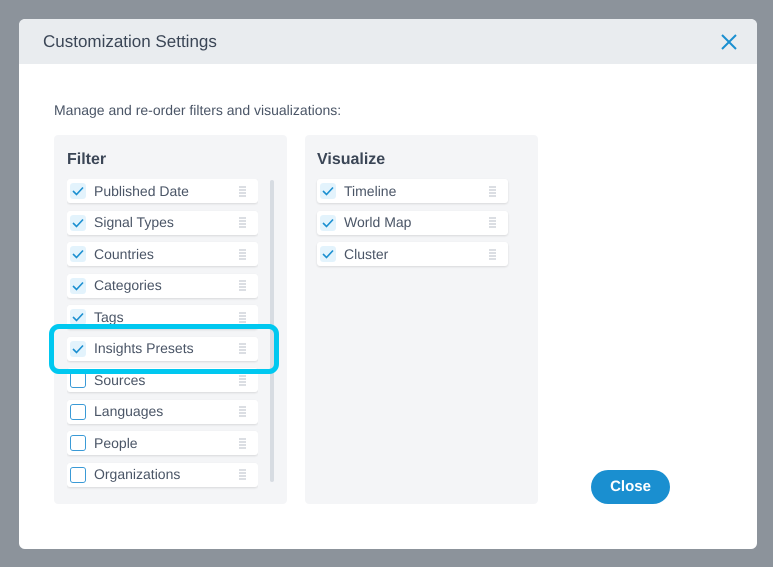 The width and height of the screenshot is (773, 567). I want to click on list-item: Timeline, so click(412, 191).